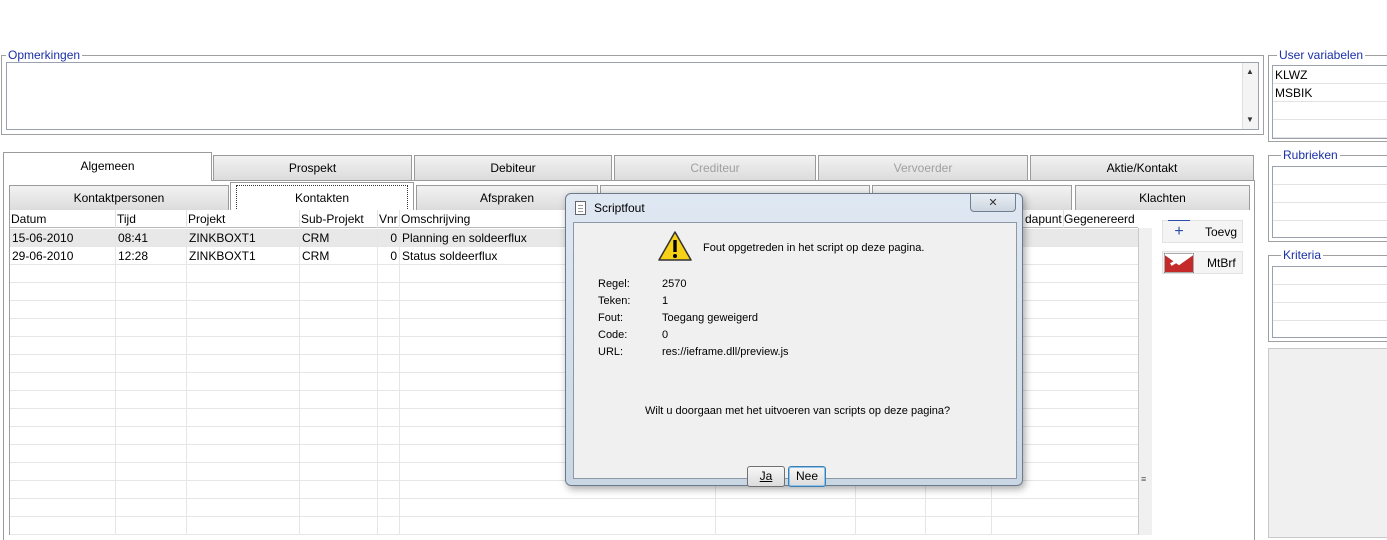 Image resolution: width=1387 pixels, height=540 pixels. I want to click on user-variabelen-group: User variabelen KLWZ MSBIK, so click(1327, 95).